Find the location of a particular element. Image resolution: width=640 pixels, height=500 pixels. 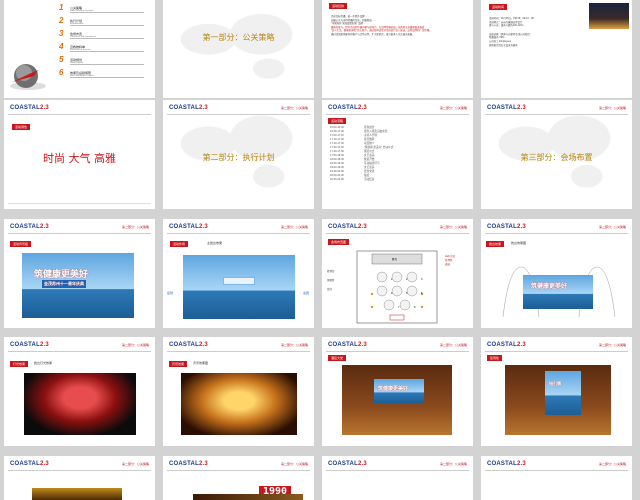

slide-badge: 会场布置图 is located at coordinates (339, 242).